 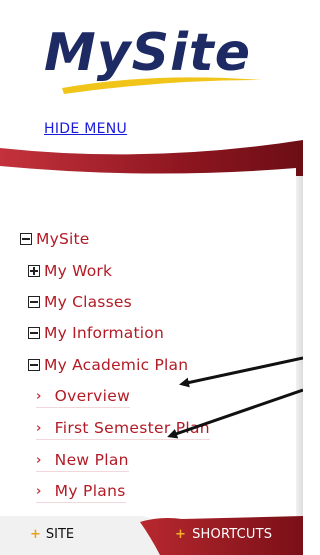 What do you see at coordinates (88, 302) in the screenshot?
I see `tree-item-label: My Classes` at bounding box center [88, 302].